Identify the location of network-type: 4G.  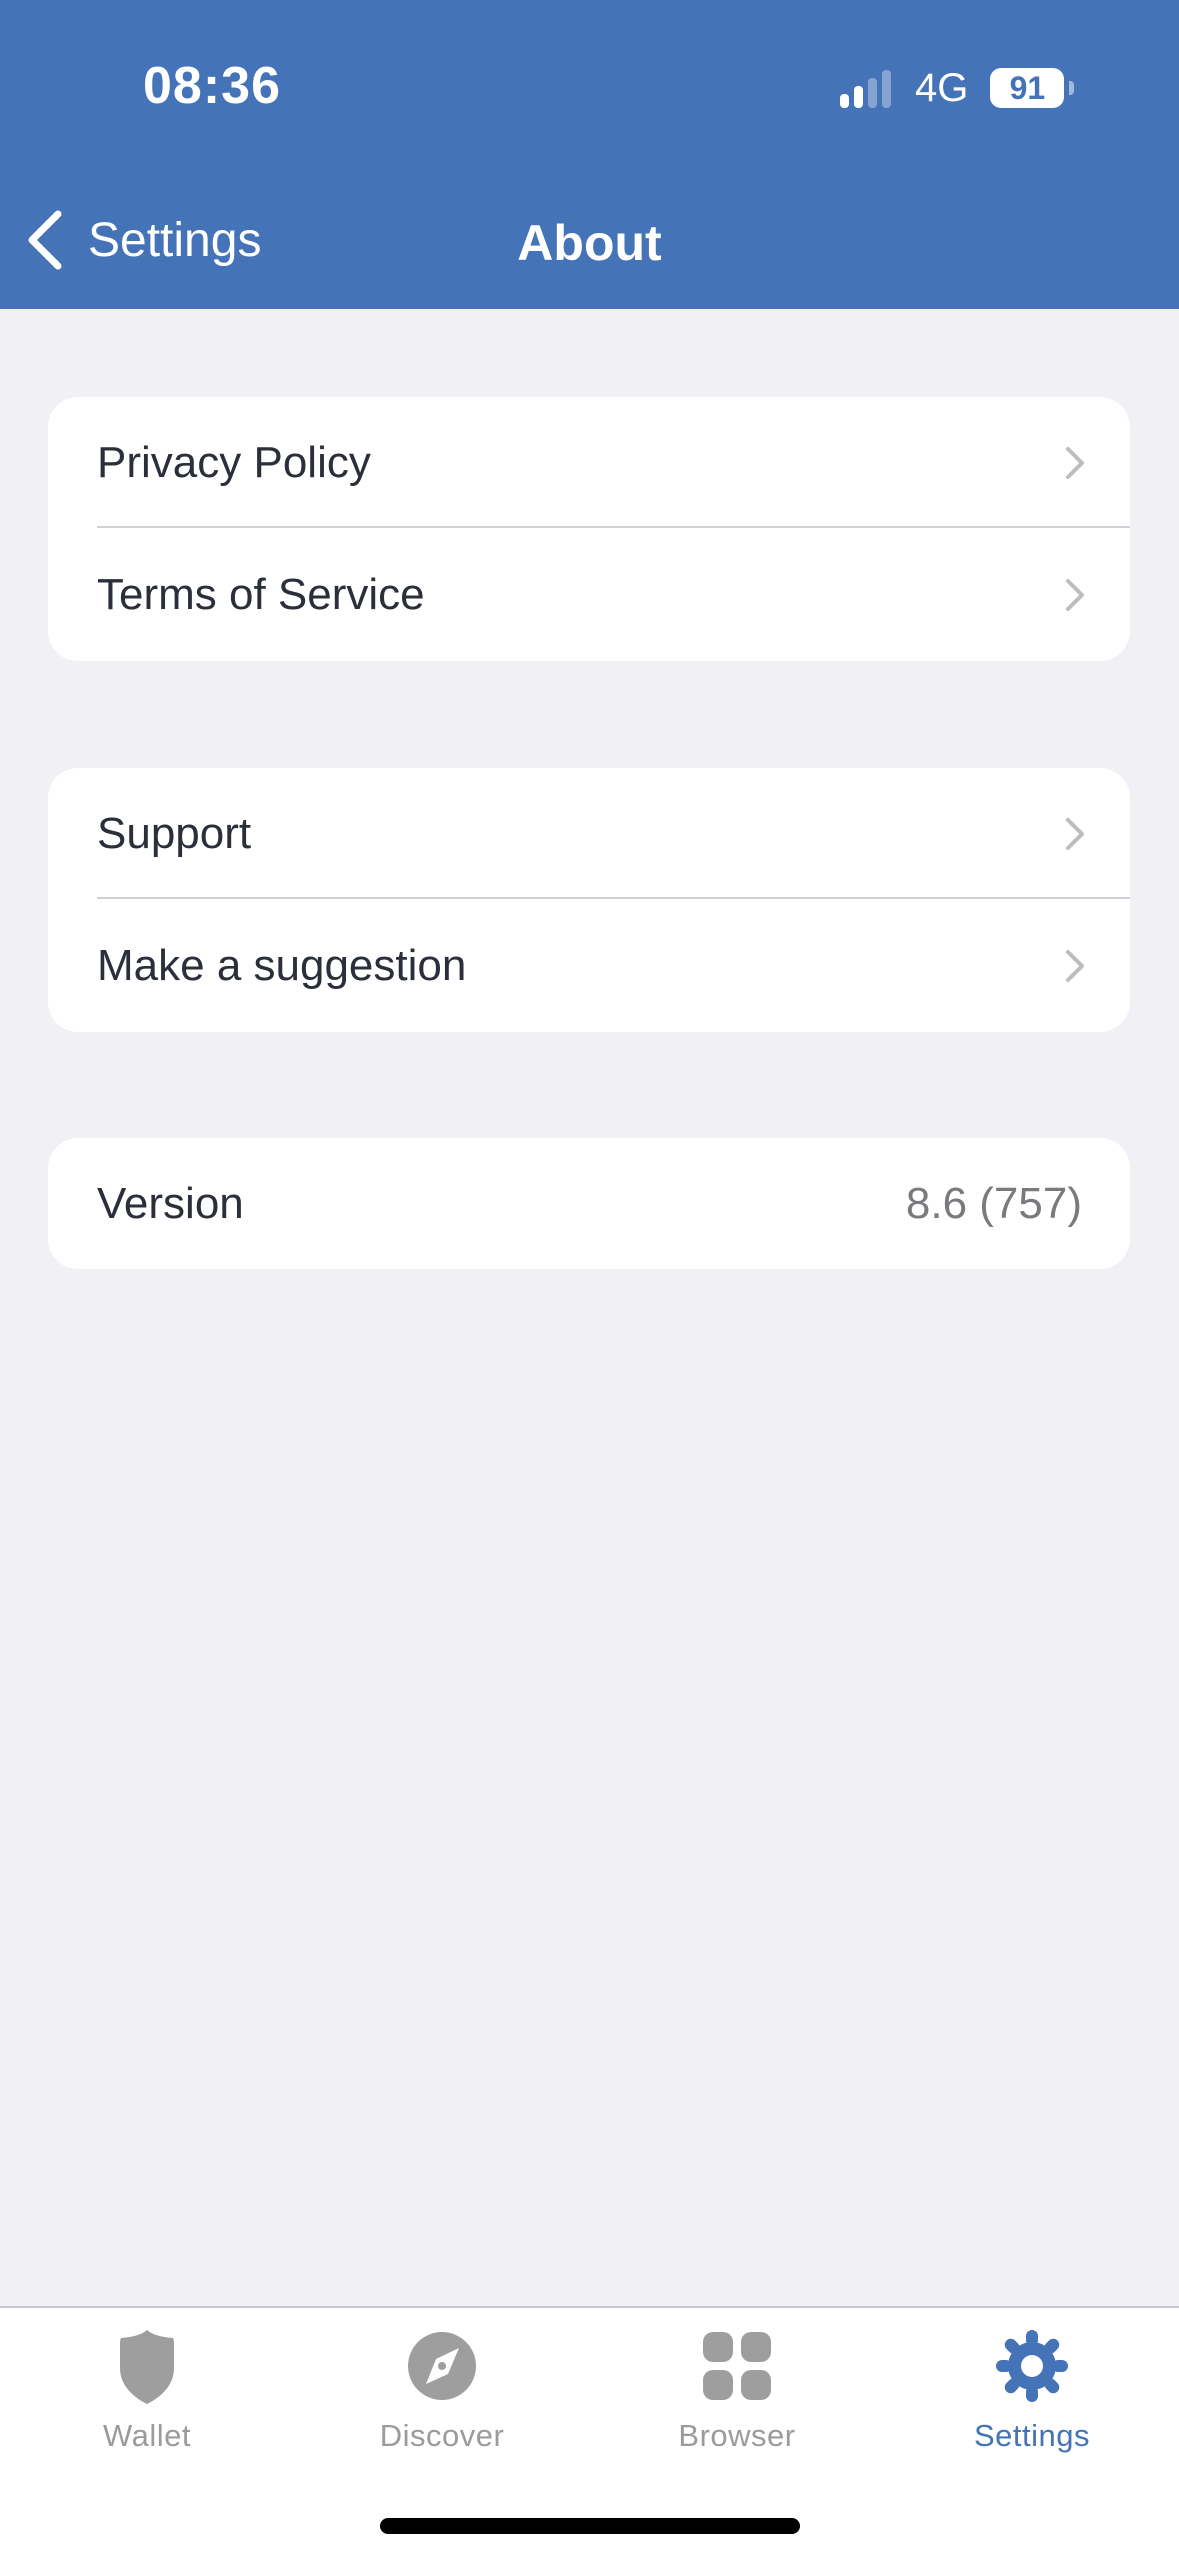
(942, 87).